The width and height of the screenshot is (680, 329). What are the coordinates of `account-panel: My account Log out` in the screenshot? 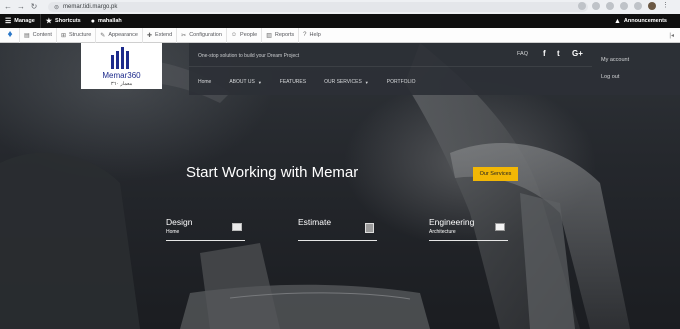 It's located at (636, 69).